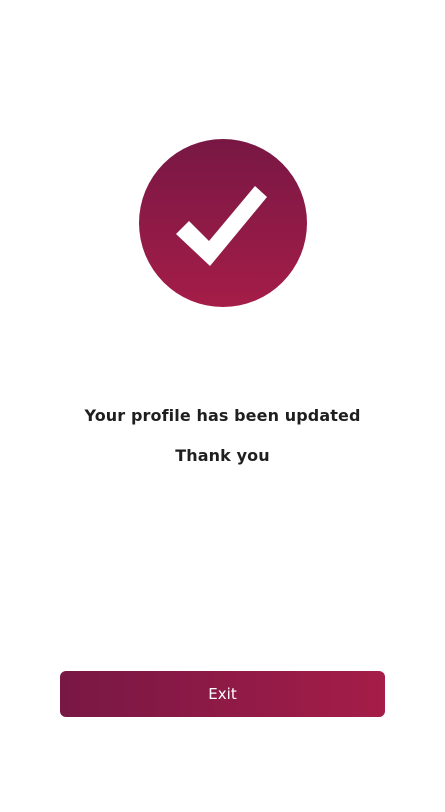 The height and width of the screenshot is (812, 445). Describe the element at coordinates (221, 226) in the screenshot. I see `checkmark-icon` at that location.